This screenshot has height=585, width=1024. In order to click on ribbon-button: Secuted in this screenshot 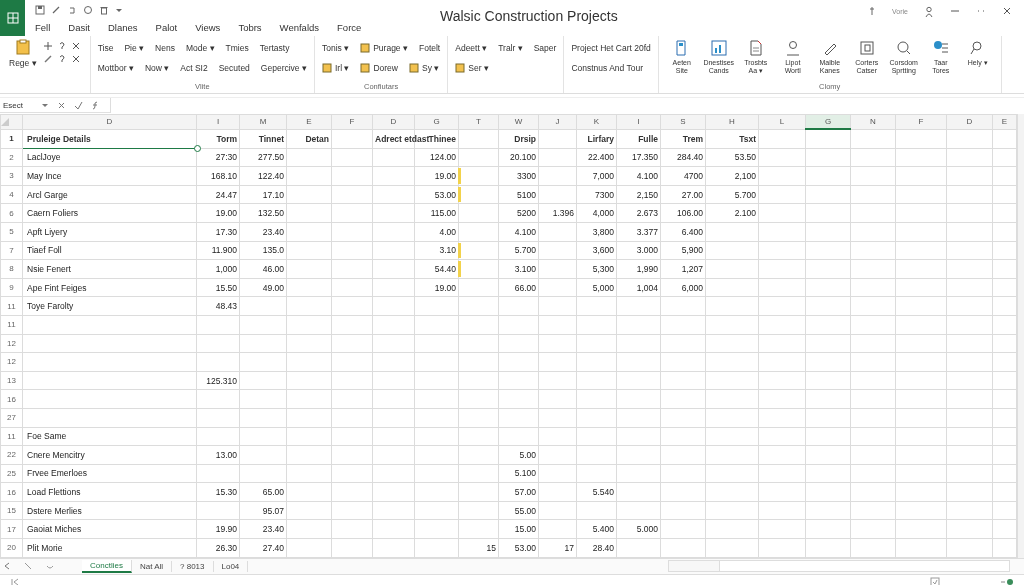, I will do `click(234, 68)`.